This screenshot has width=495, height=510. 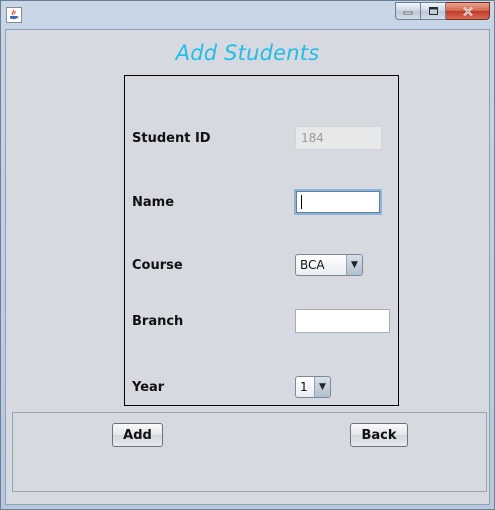 I want to click on branch-field, so click(x=342, y=321).